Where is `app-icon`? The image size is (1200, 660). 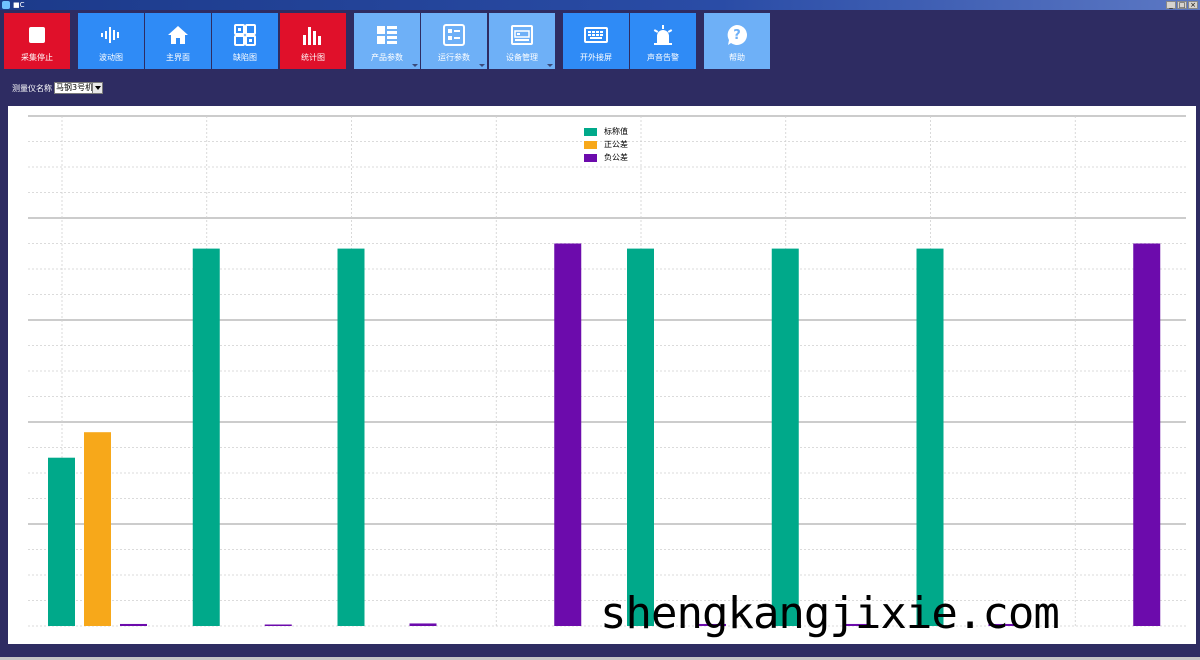 app-icon is located at coordinates (6, 5).